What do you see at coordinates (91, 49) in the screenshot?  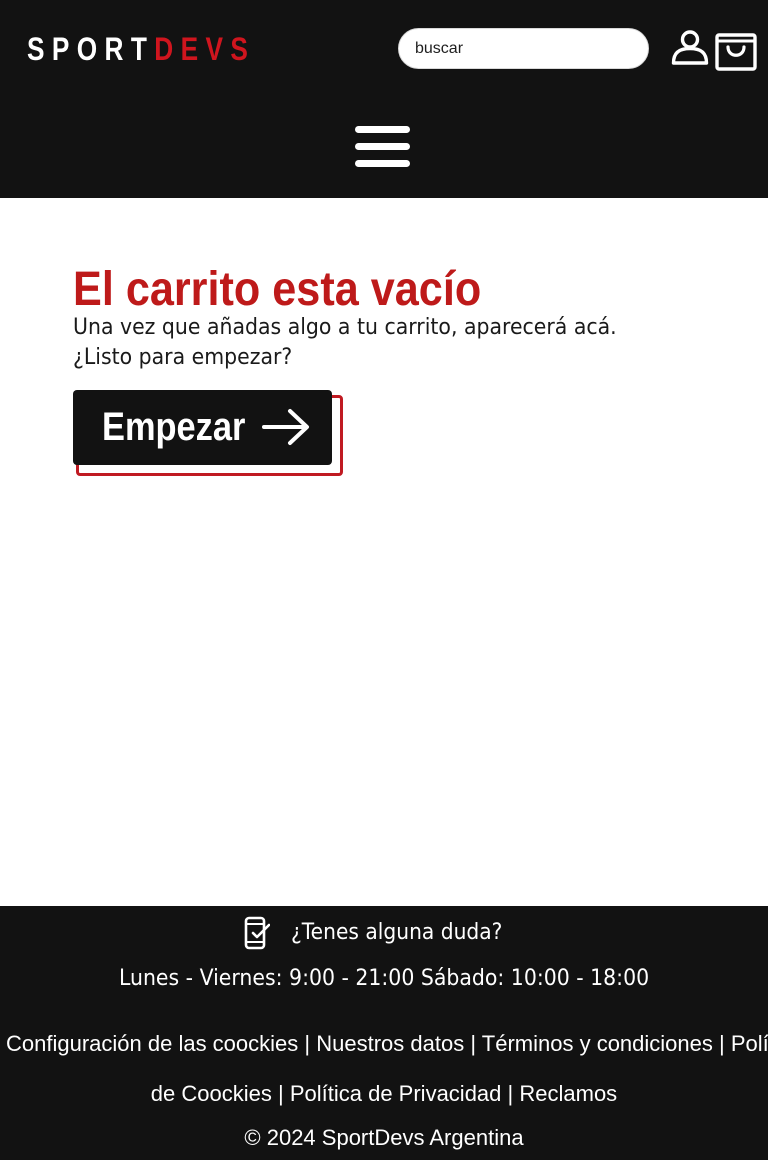 I see `logo-sport-text: SPORT` at bounding box center [91, 49].